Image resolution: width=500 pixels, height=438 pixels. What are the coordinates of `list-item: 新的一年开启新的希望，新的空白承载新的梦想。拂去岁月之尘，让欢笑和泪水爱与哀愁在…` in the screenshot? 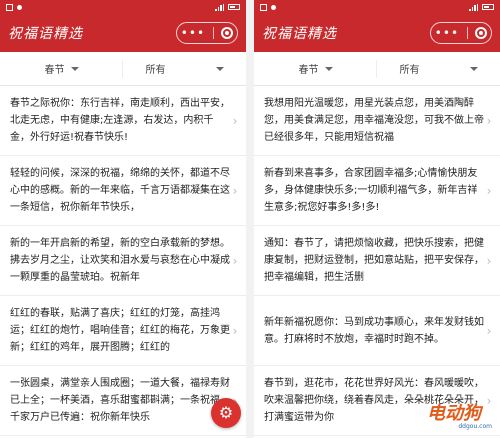 It's located at (123, 261).